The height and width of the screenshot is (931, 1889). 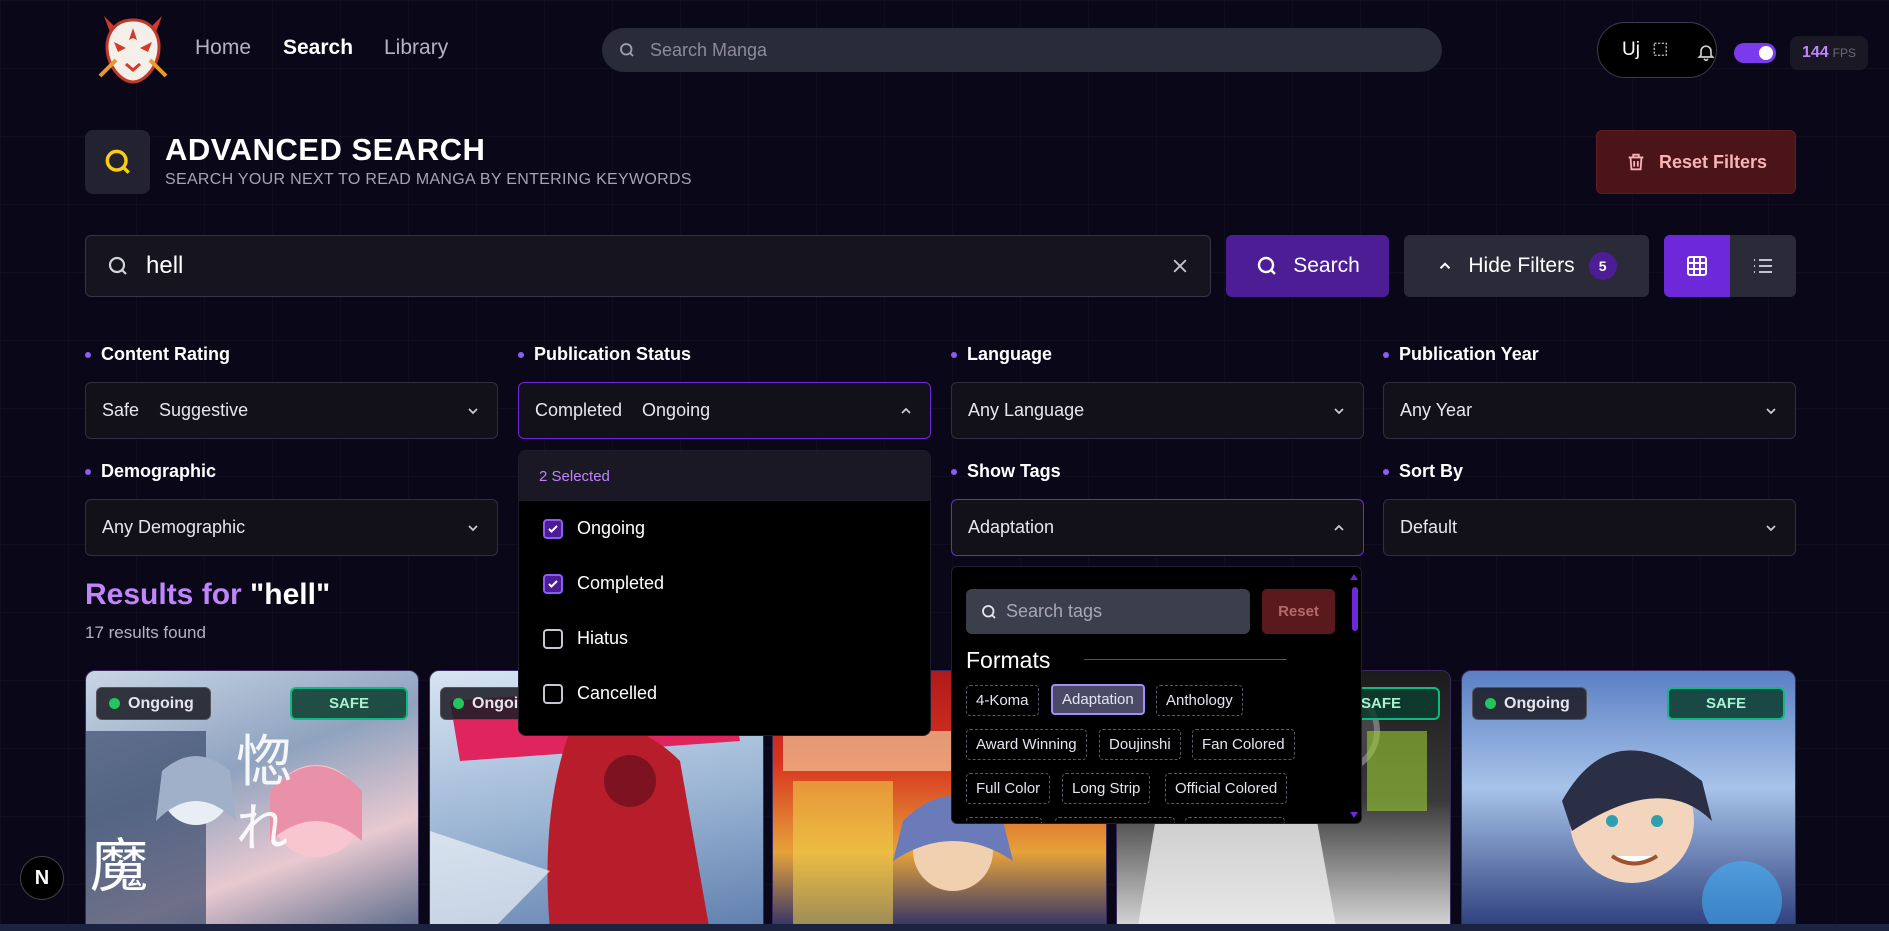 I want to click on view-toggle, so click(x=1730, y=266).